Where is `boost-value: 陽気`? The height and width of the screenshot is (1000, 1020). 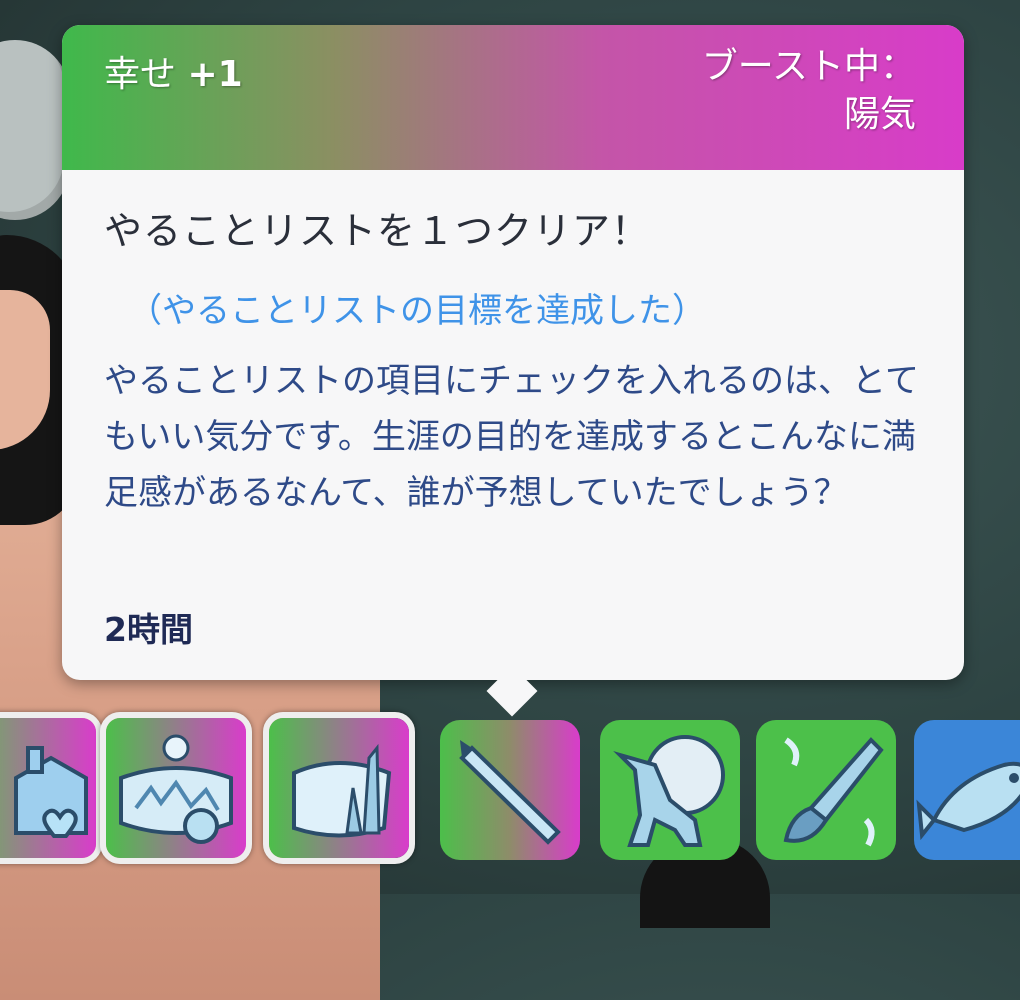
boost-value: 陽気 is located at coordinates (879, 114).